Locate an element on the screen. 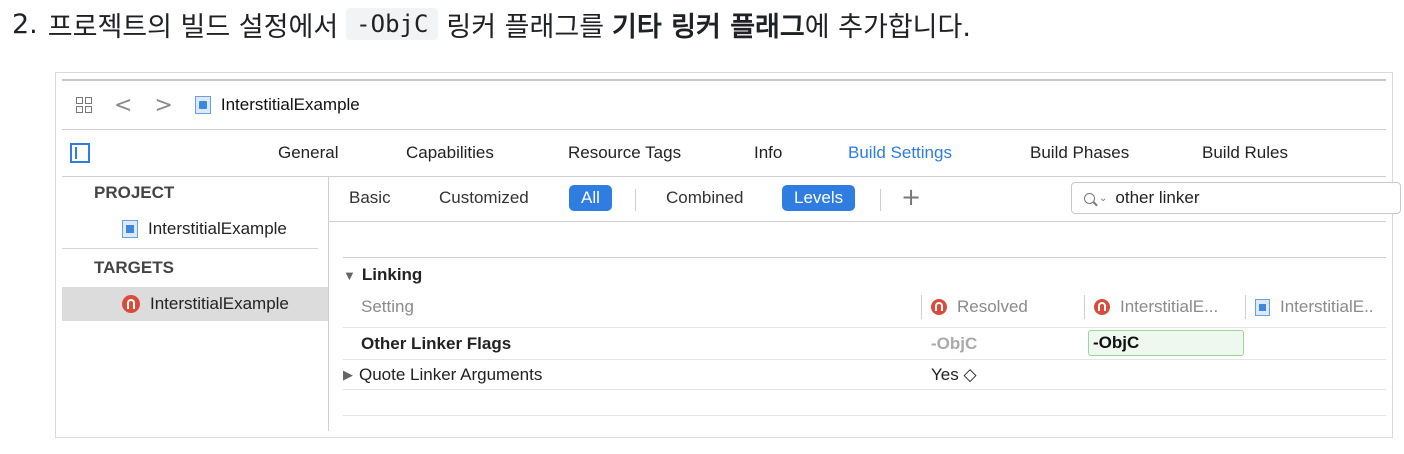 The height and width of the screenshot is (454, 1404). targets-header: TARGETS is located at coordinates (134, 267).